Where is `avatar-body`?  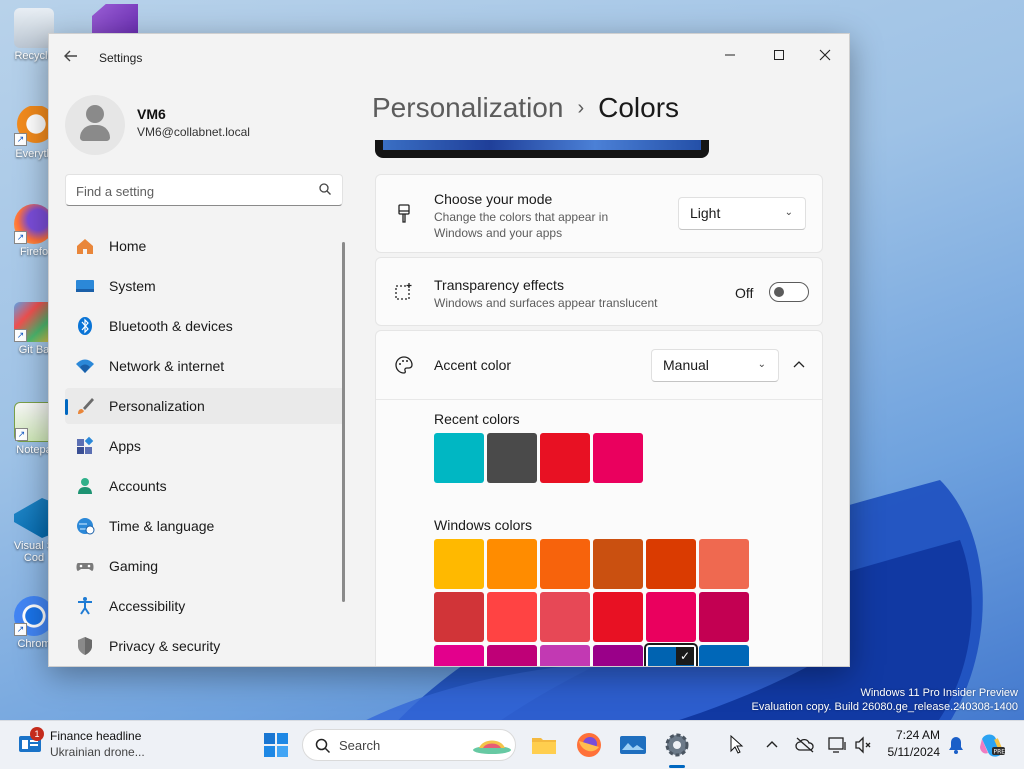 avatar-body is located at coordinates (95, 133).